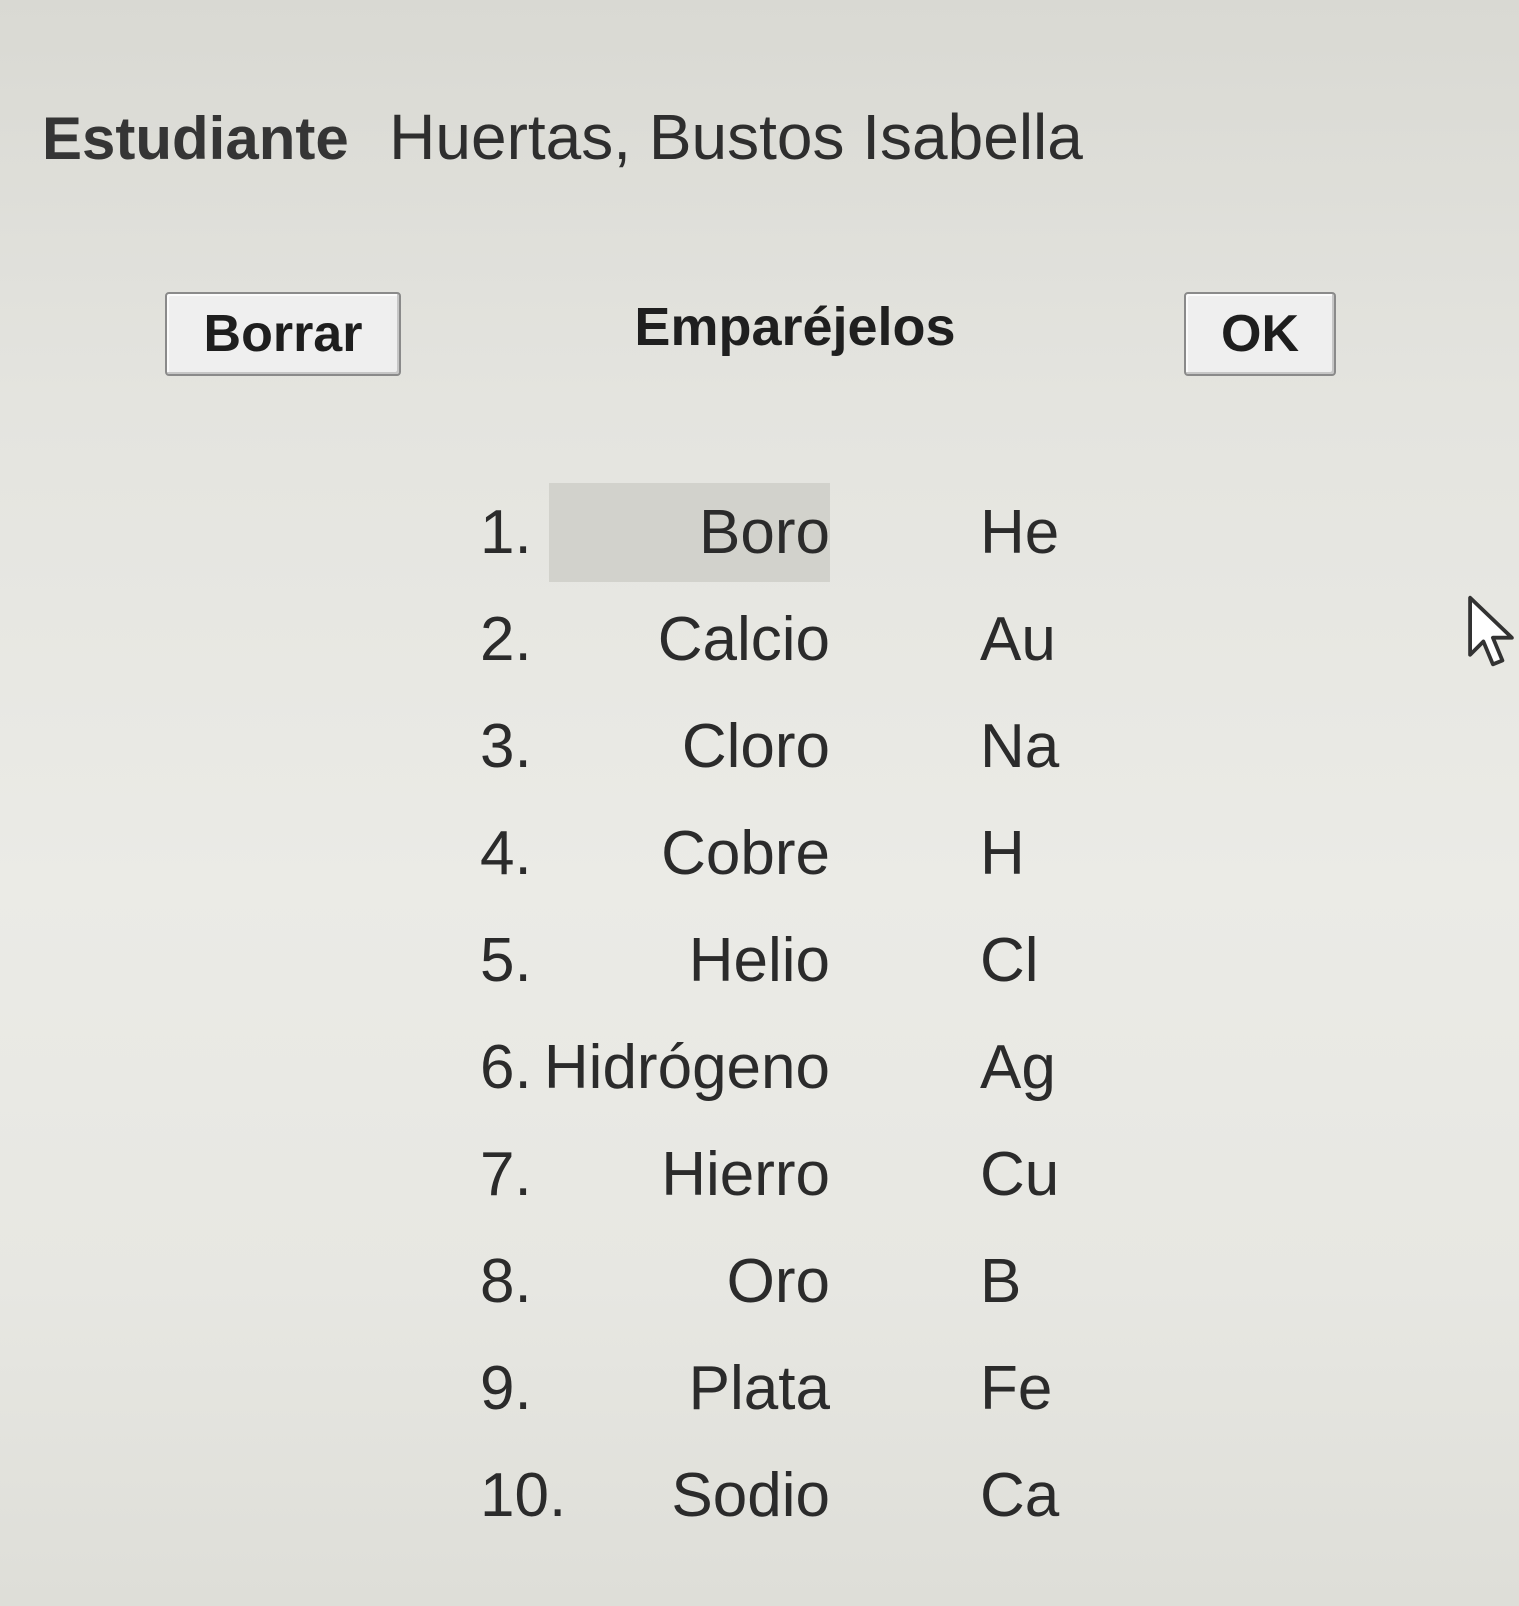 The image size is (1519, 1606). Describe the element at coordinates (506, 639) in the screenshot. I see `item-number: 2.` at that location.